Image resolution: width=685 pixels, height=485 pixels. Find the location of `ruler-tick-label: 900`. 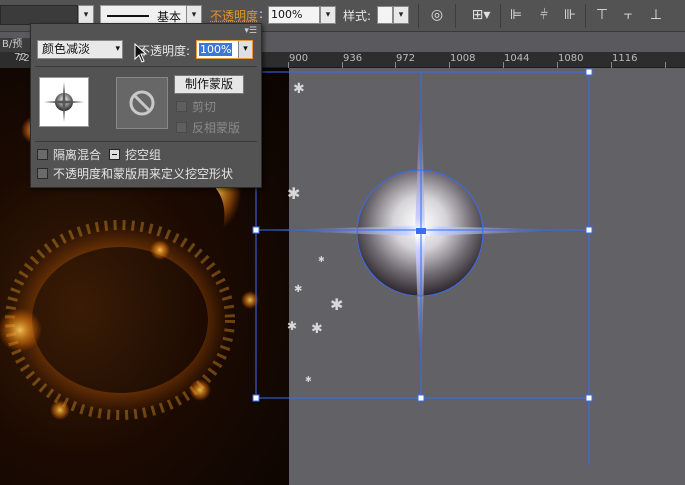

ruler-tick-label: 900 is located at coordinates (299, 58).